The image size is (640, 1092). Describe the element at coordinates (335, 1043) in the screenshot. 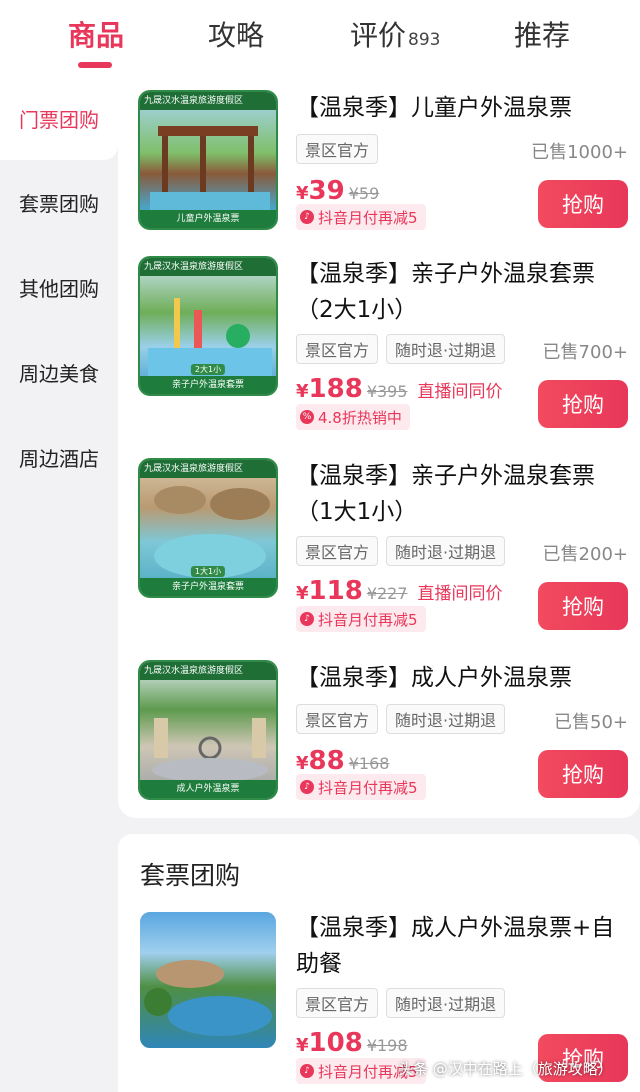

I see `current-price: 108` at that location.